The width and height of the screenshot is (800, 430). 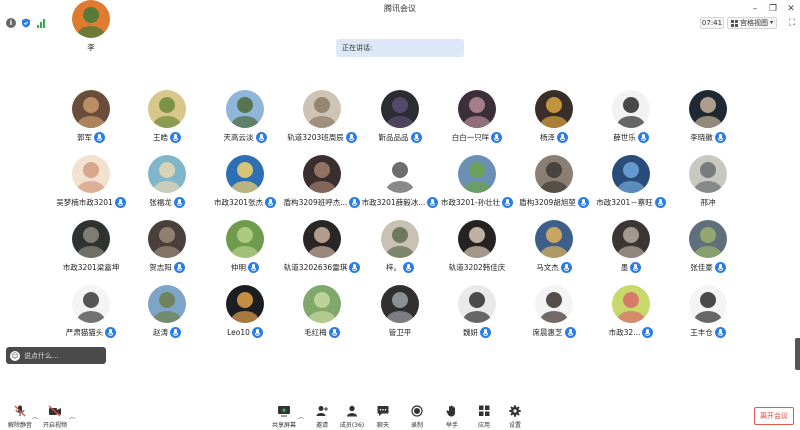 What do you see at coordinates (72, 416) in the screenshot?
I see `video-options-icon: ︿` at bounding box center [72, 416].